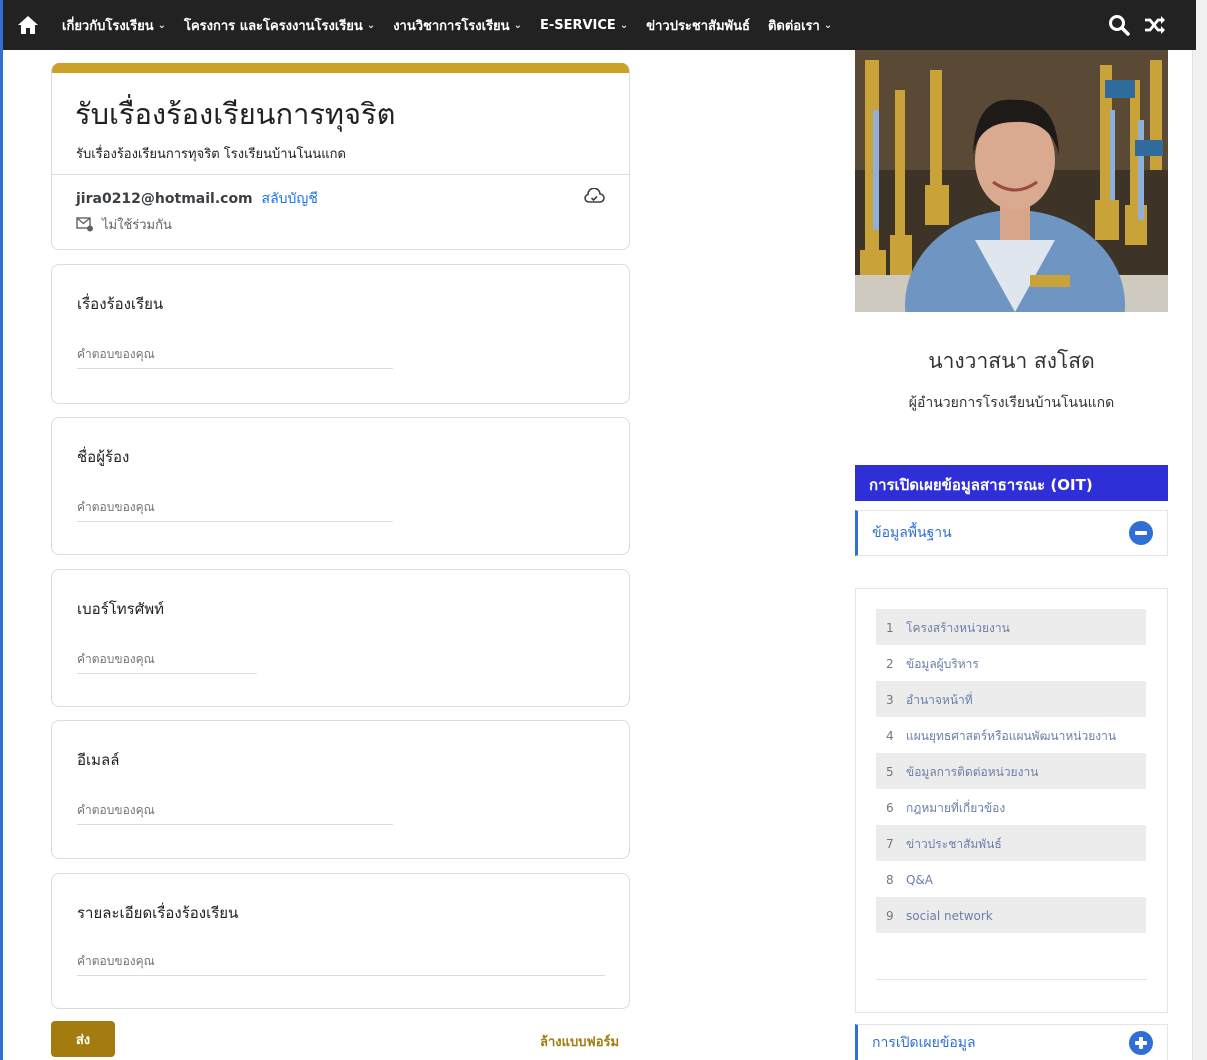 The height and width of the screenshot is (1060, 1207). What do you see at coordinates (103, 457) in the screenshot?
I see `question-label: ชื่อผู้ร้อง` at bounding box center [103, 457].